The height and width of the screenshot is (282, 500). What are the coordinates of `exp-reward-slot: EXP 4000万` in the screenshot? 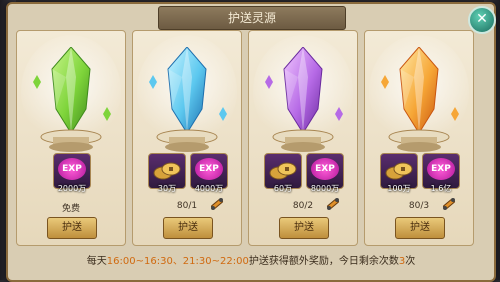 It's located at (209, 173).